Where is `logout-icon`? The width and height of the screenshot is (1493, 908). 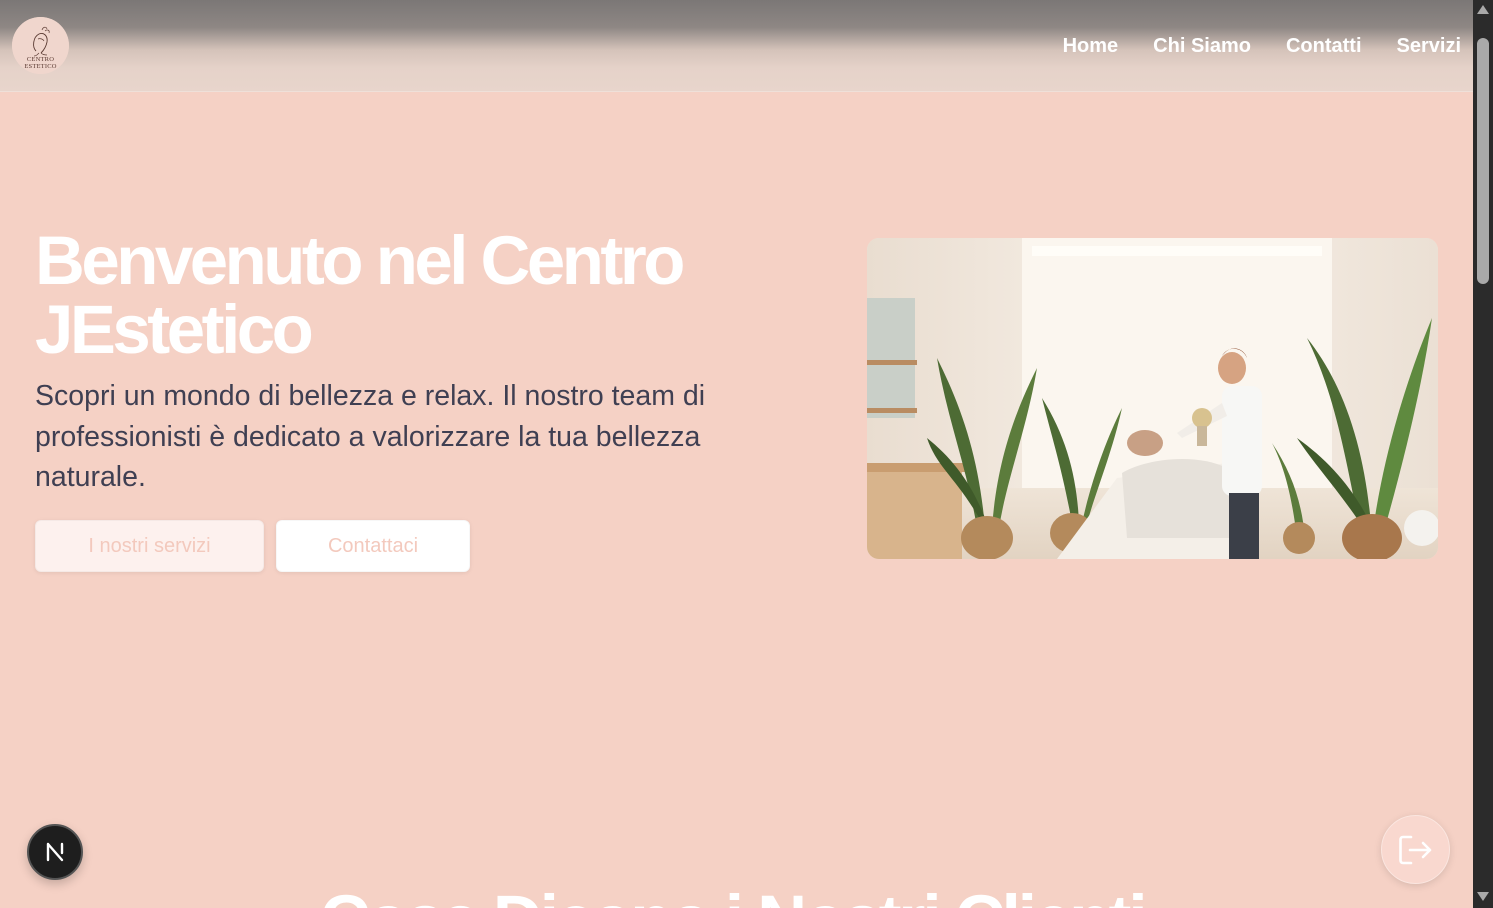 logout-icon is located at coordinates (1414, 849).